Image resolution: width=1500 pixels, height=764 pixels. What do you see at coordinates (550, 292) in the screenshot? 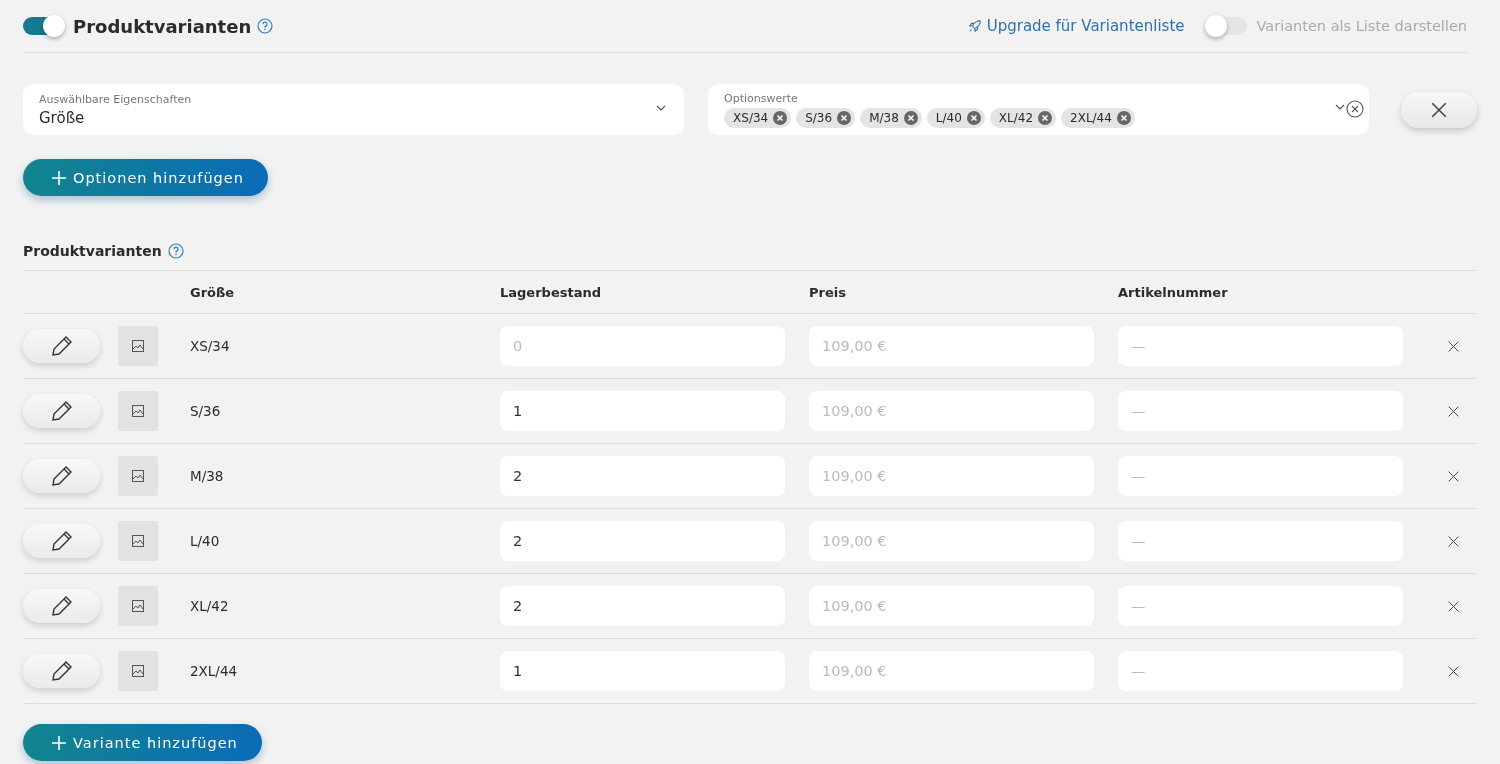
I see `column-header: Lagerbestand` at bounding box center [550, 292].